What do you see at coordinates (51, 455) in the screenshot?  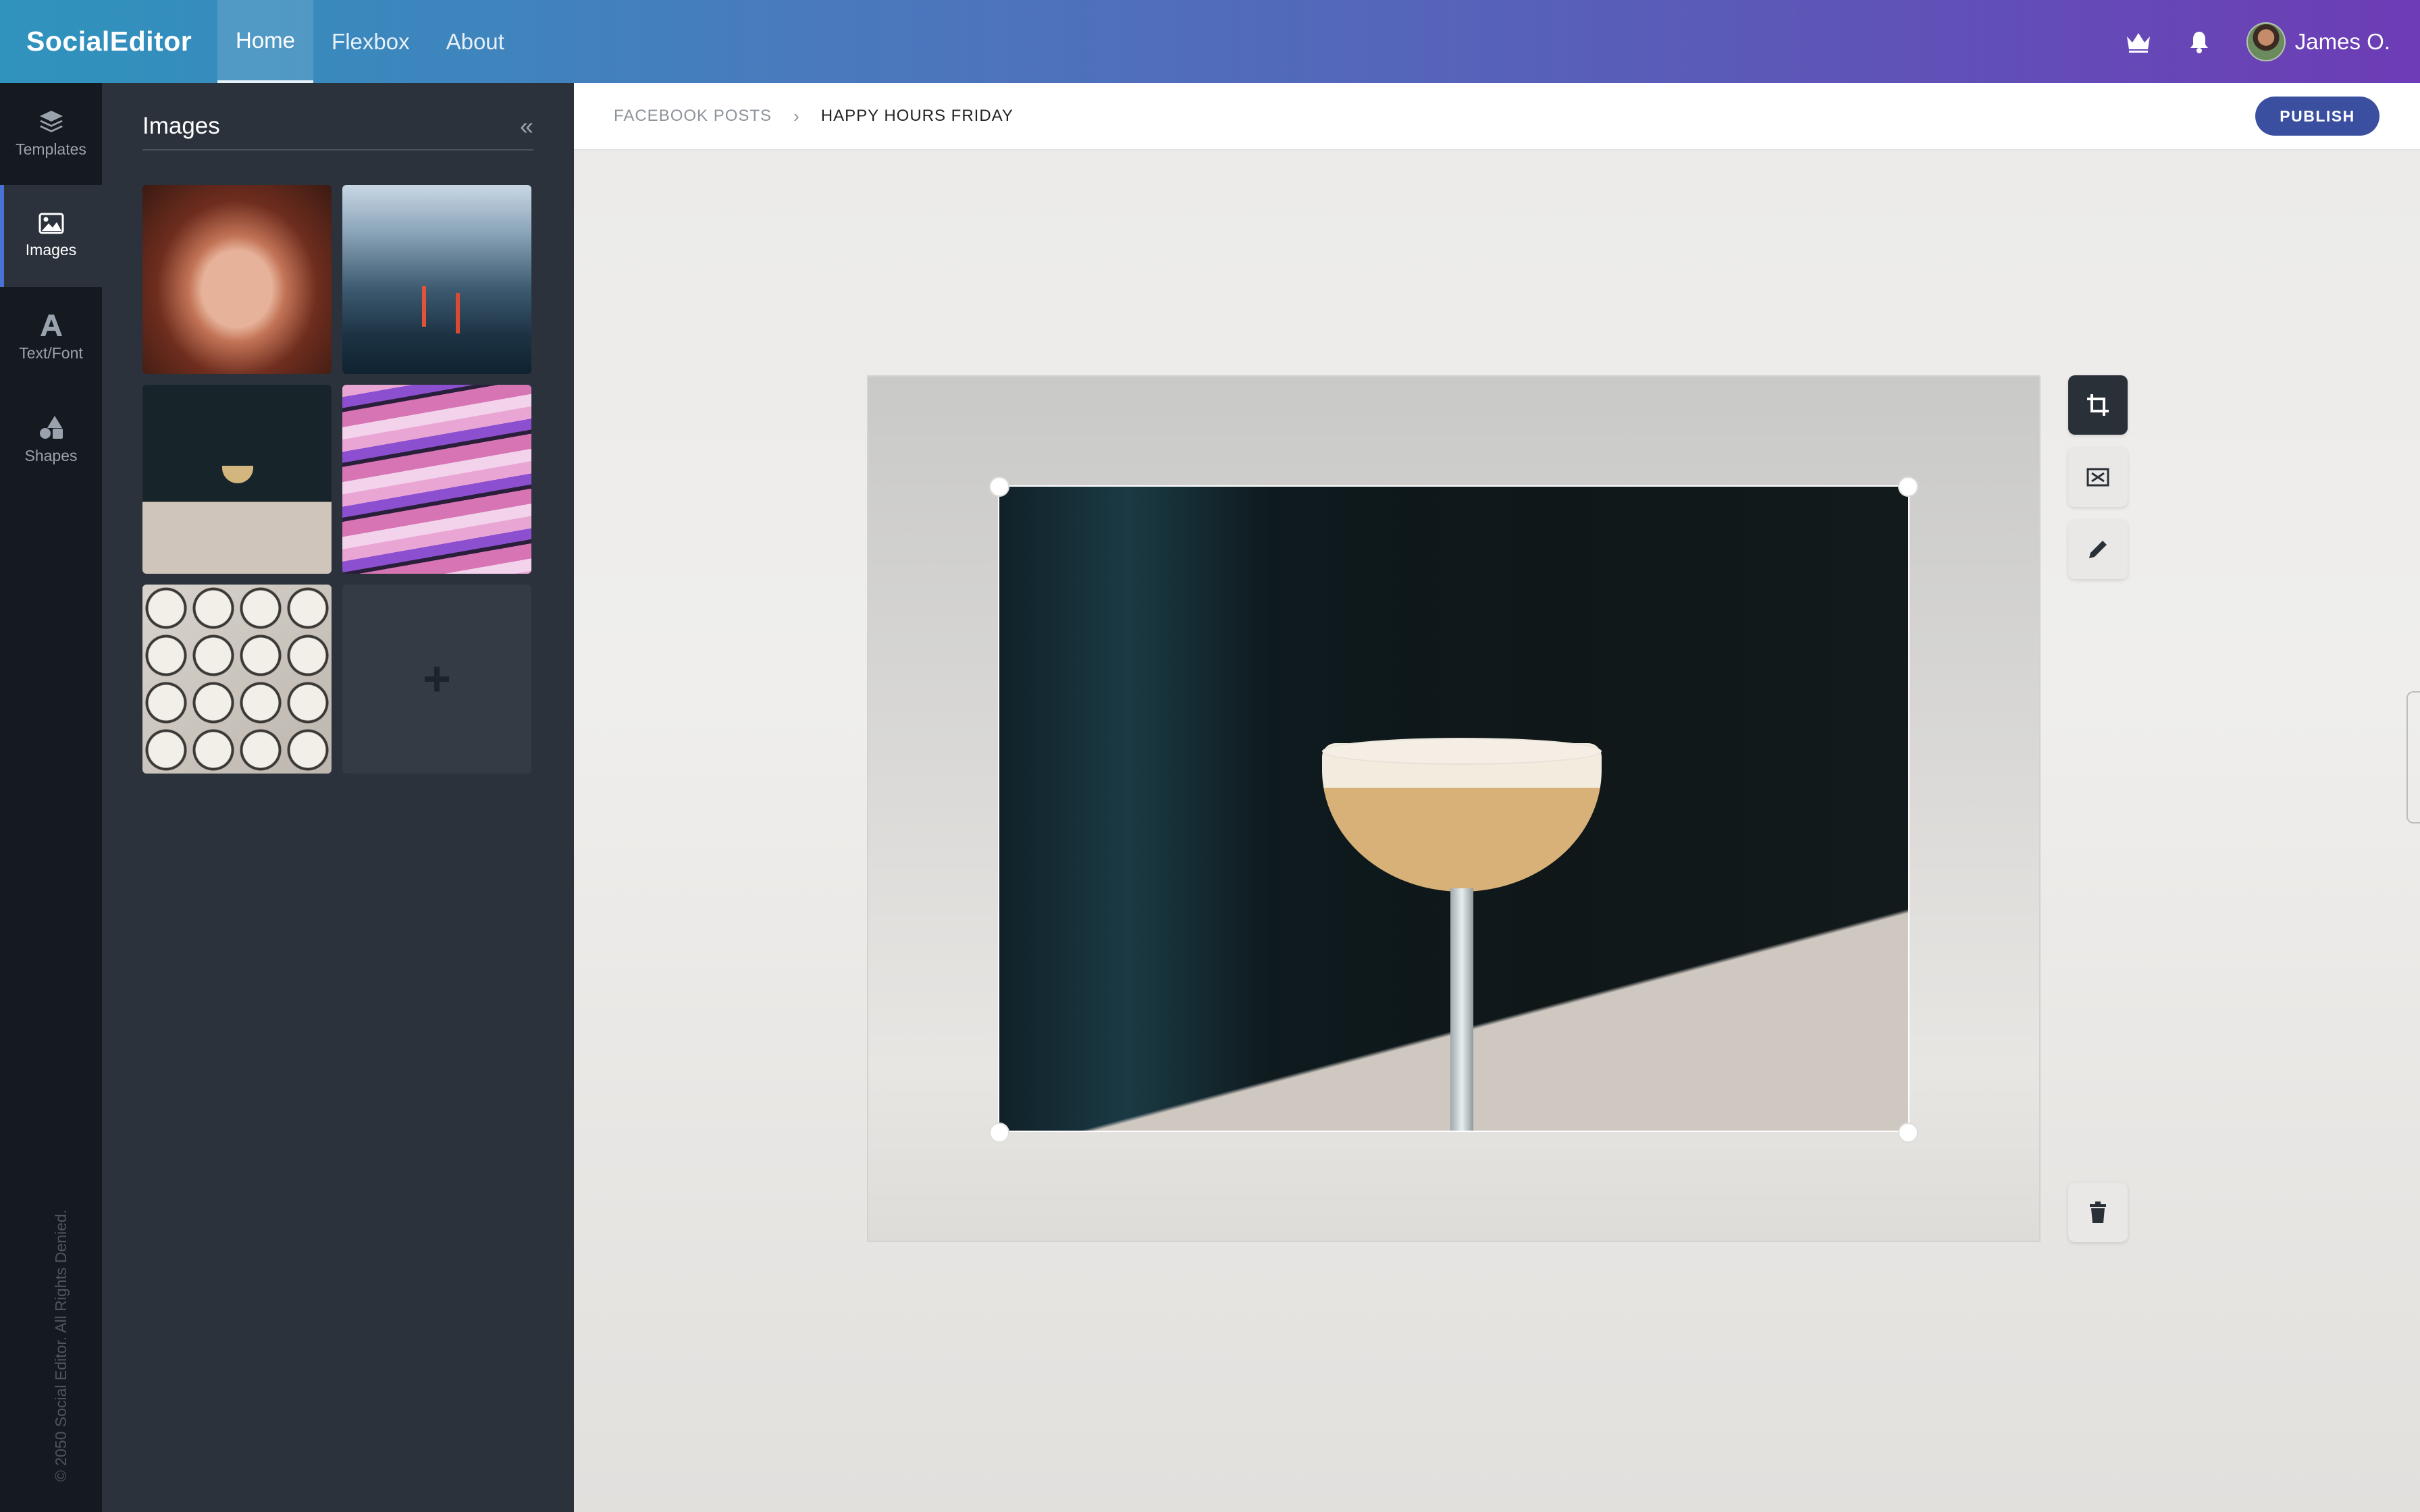 I see `rail-label-shapes: Shapes` at bounding box center [51, 455].